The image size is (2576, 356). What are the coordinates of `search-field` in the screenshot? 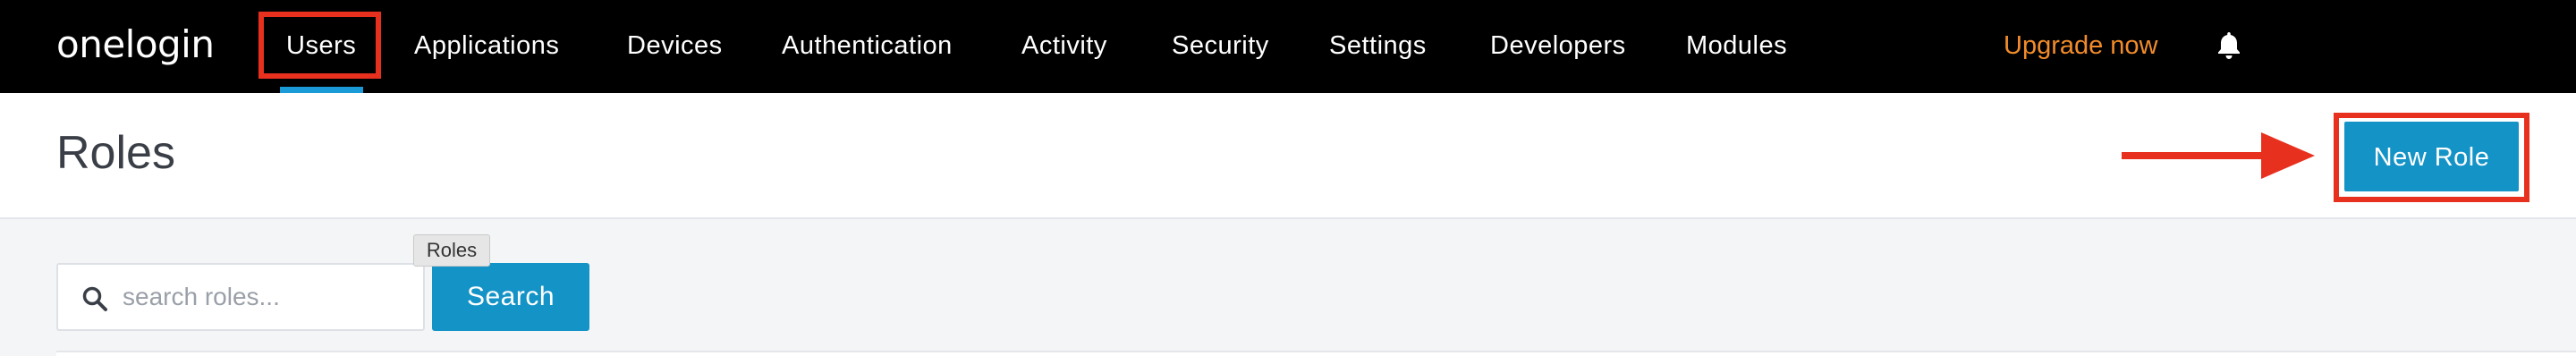 It's located at (240, 297).